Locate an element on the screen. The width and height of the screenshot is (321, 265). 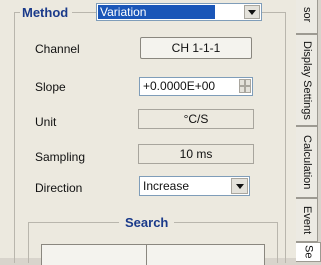
method-legend: Method is located at coordinates (46, 12).